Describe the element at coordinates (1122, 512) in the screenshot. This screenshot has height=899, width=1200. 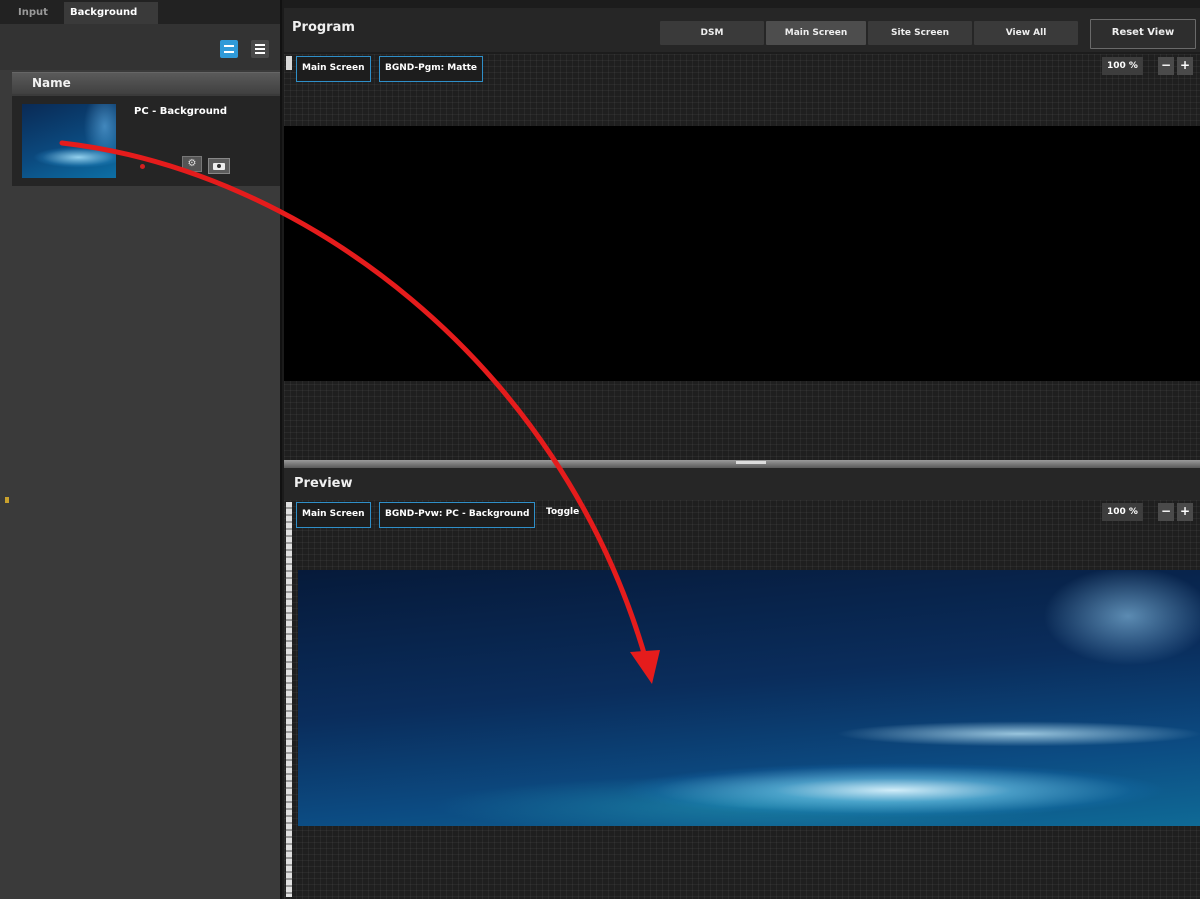
I see `preview-zoom-level: 100 %` at that location.